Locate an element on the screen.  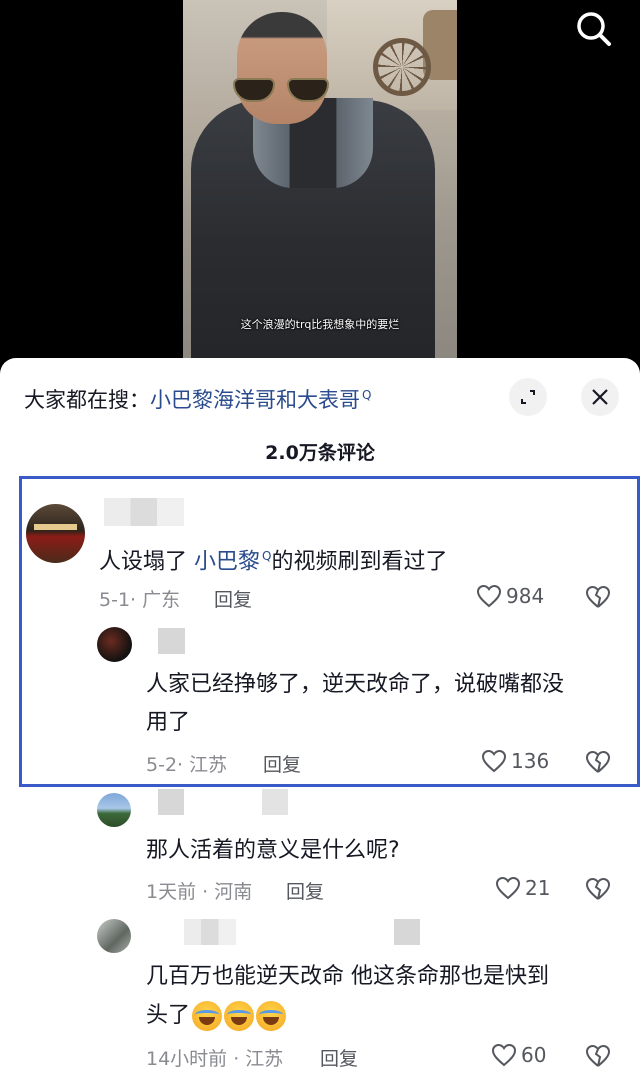
comment-keyword-link: 小巴黎 is located at coordinates (227, 561).